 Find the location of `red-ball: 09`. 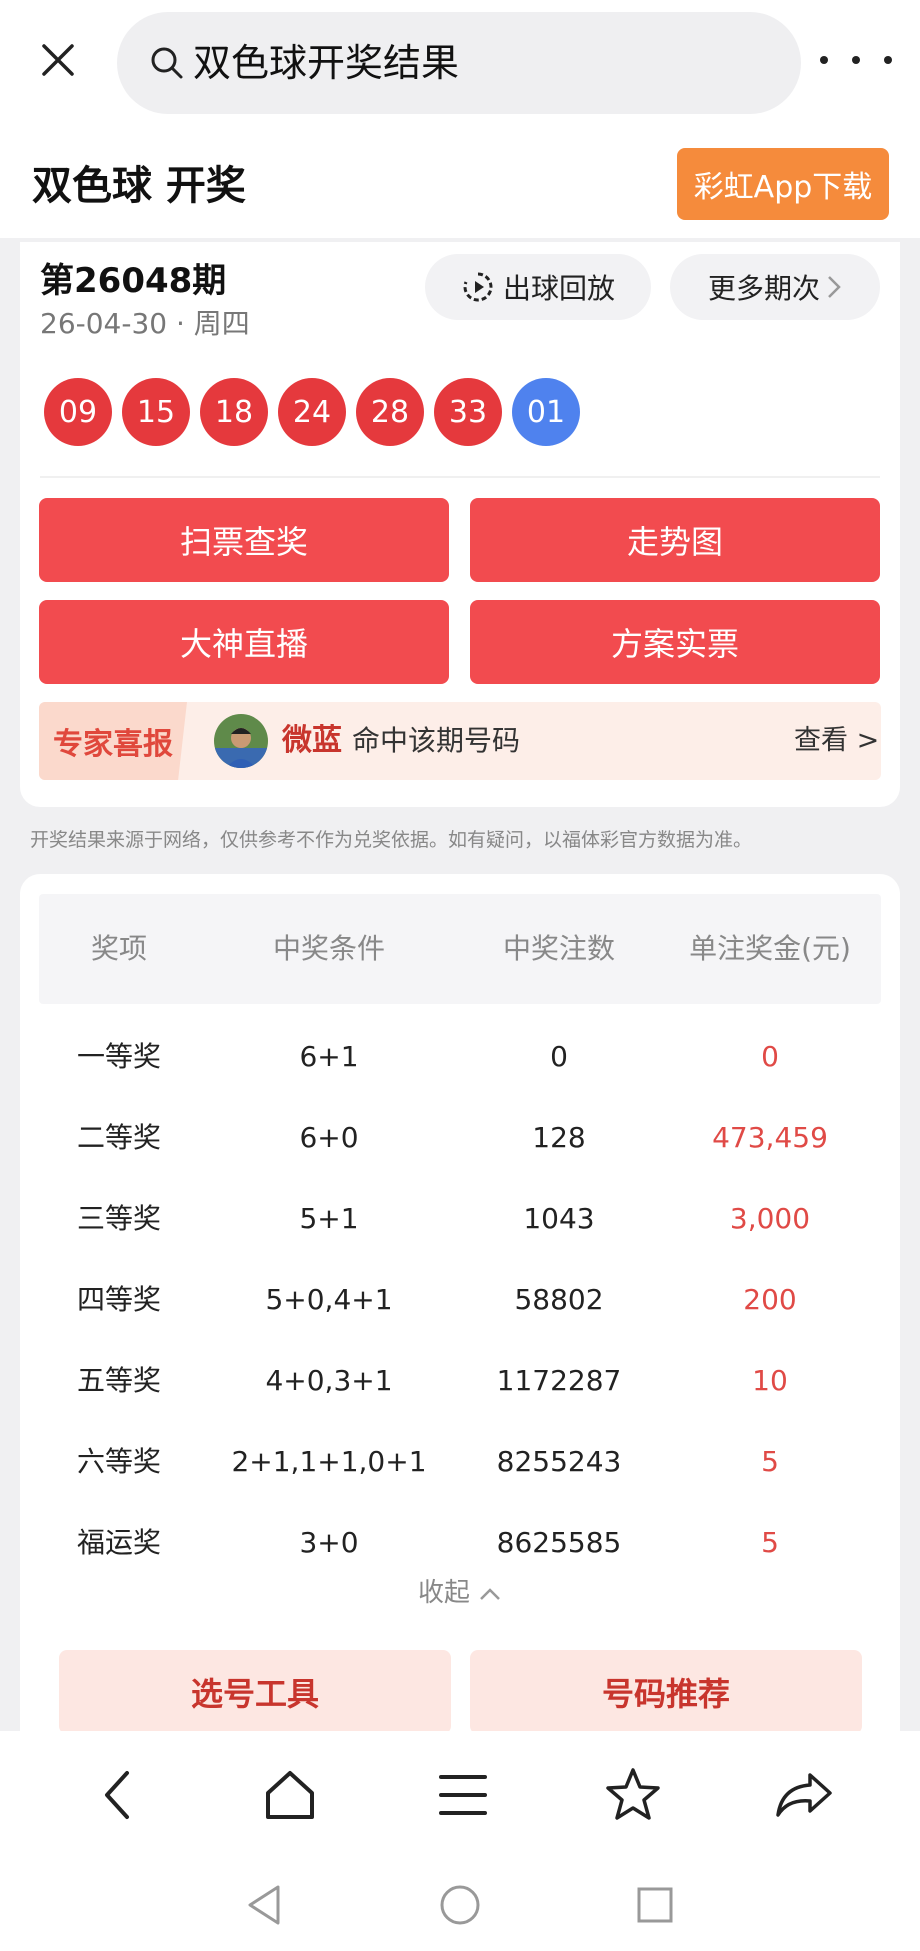

red-ball: 09 is located at coordinates (78, 412).